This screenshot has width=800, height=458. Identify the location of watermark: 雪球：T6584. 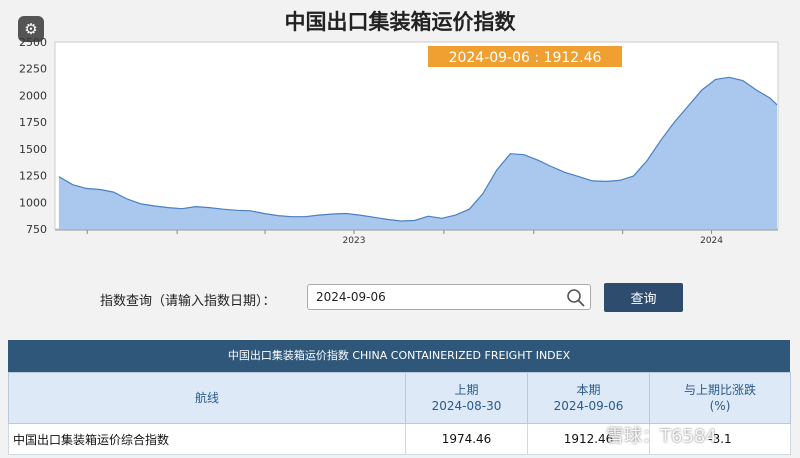
(661, 436).